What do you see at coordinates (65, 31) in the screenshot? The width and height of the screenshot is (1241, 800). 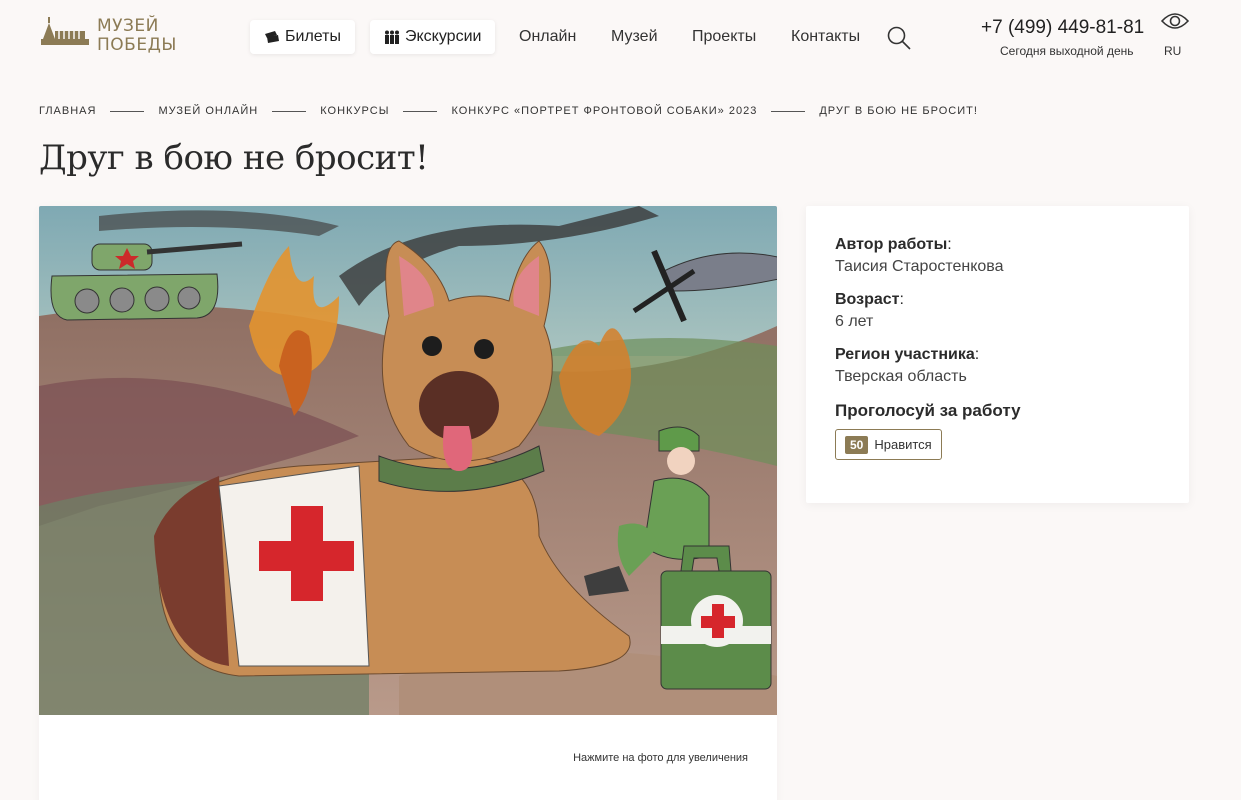 I see `monument-logo-icon` at bounding box center [65, 31].